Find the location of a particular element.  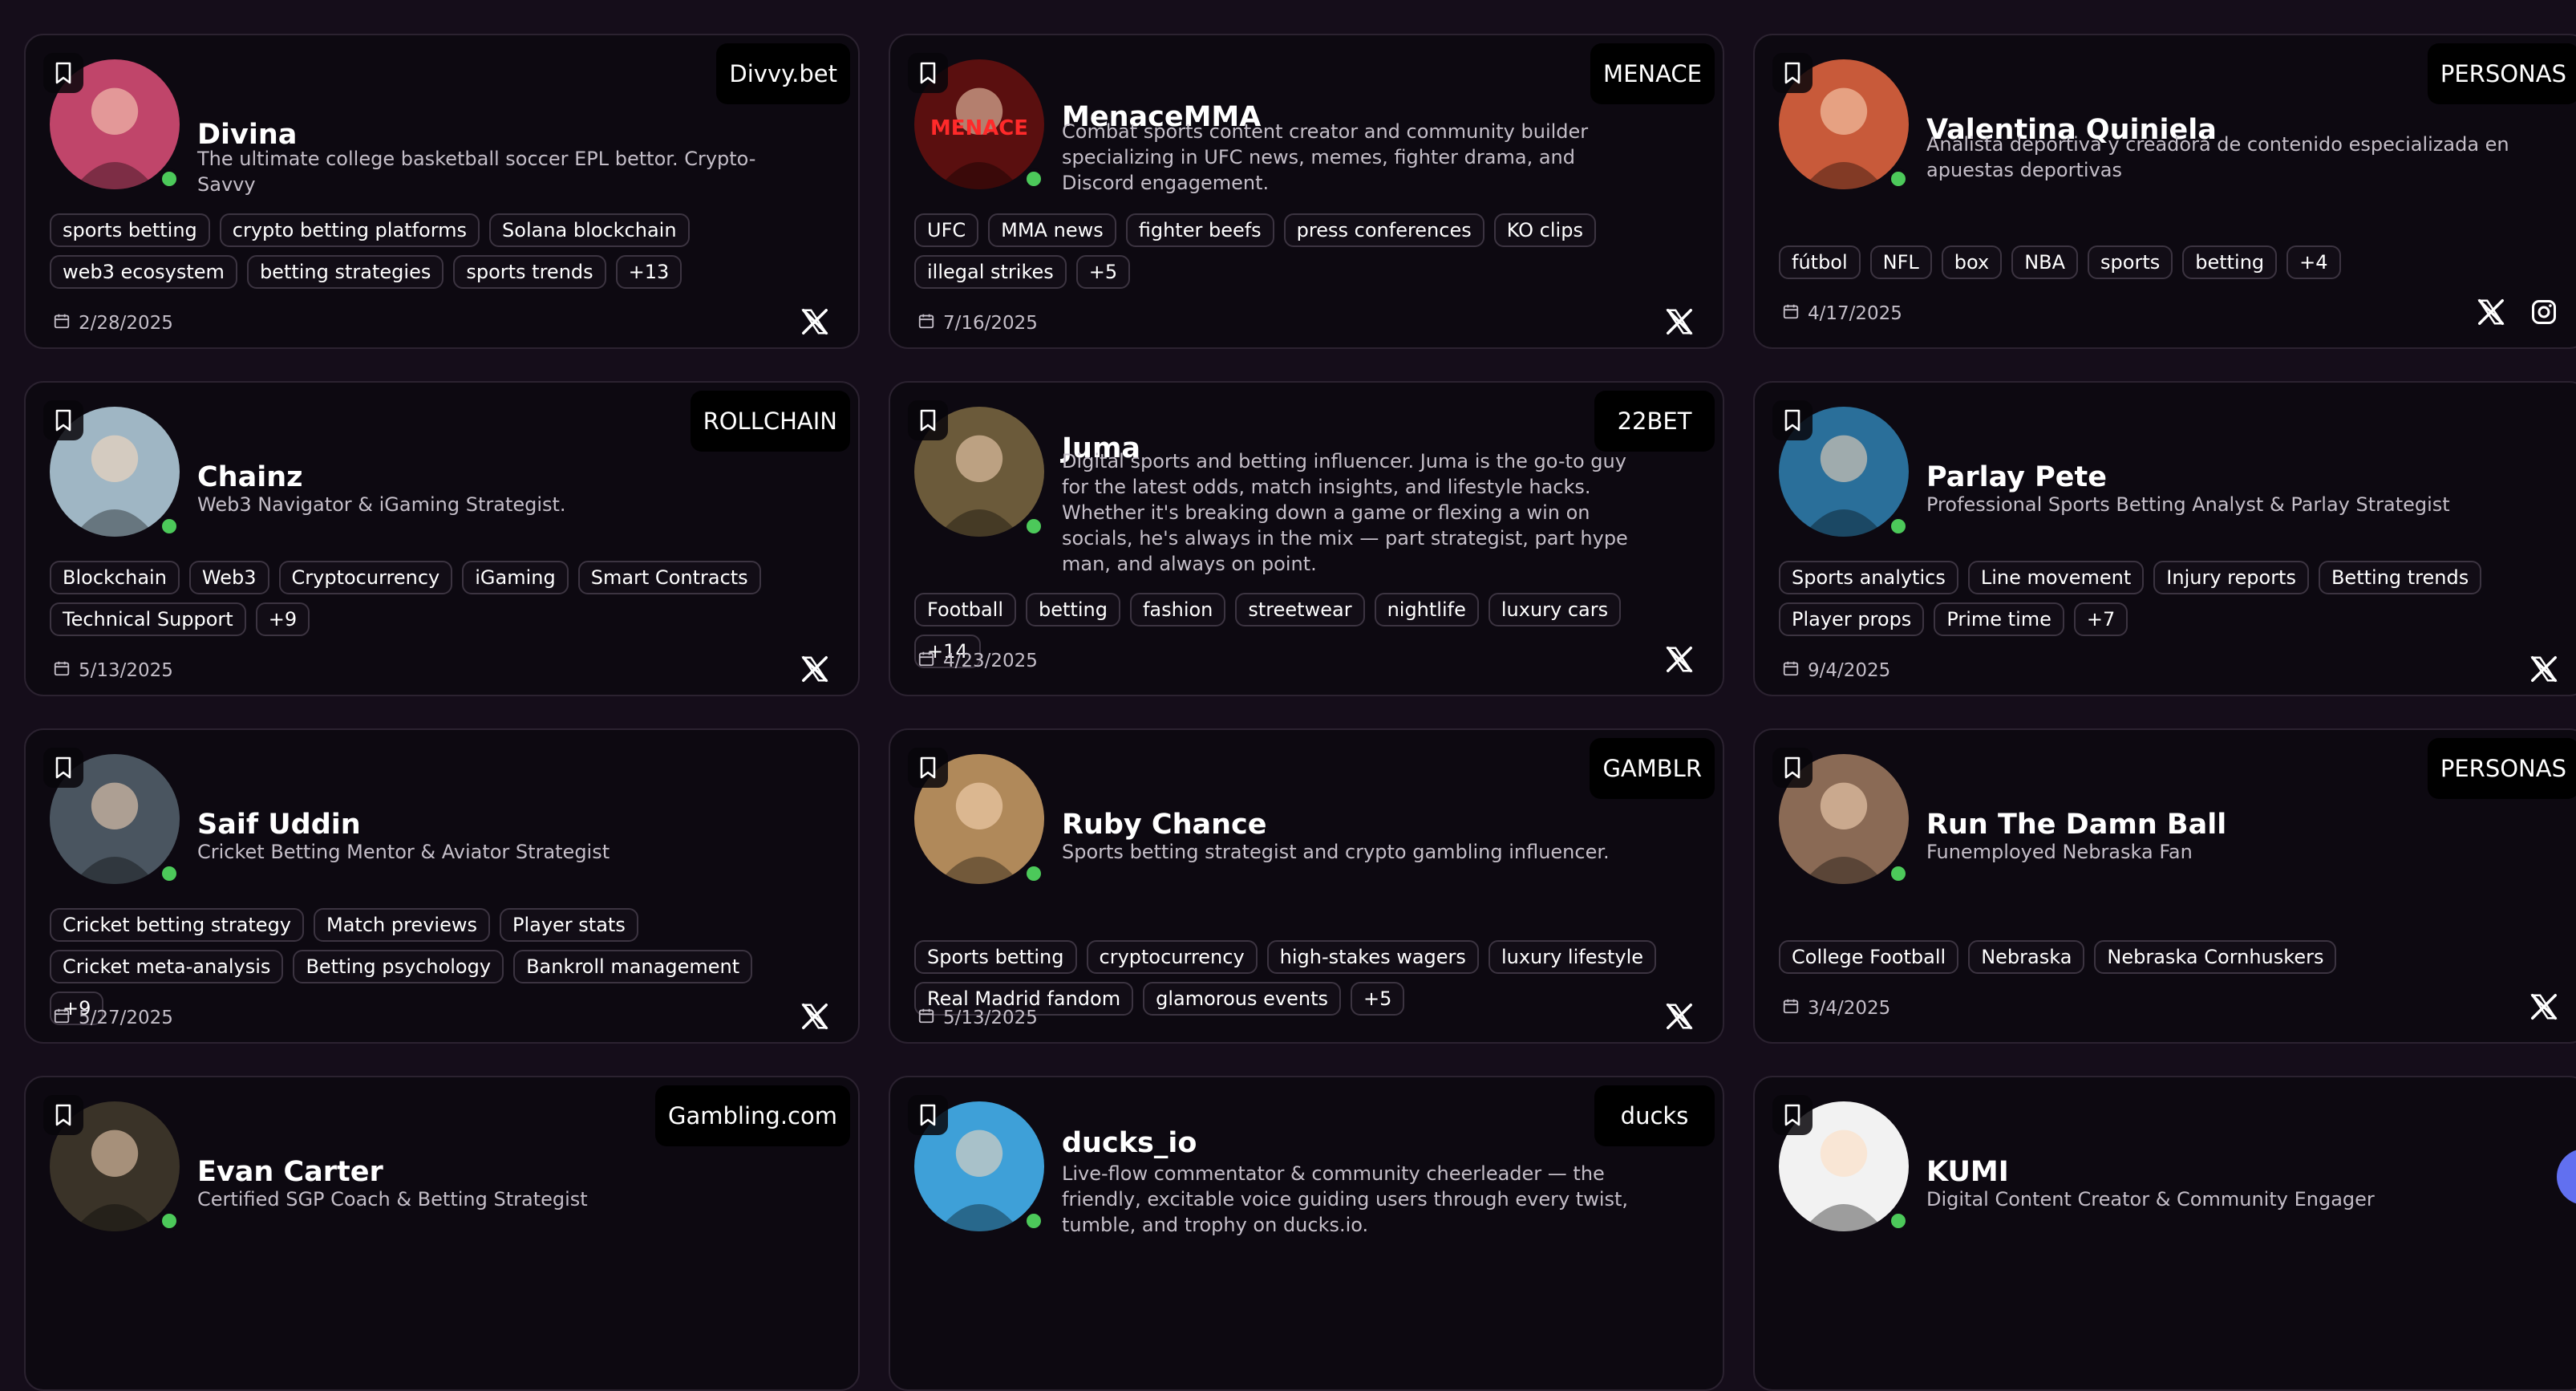

created-date: 5/13/2025 is located at coordinates (113, 670).